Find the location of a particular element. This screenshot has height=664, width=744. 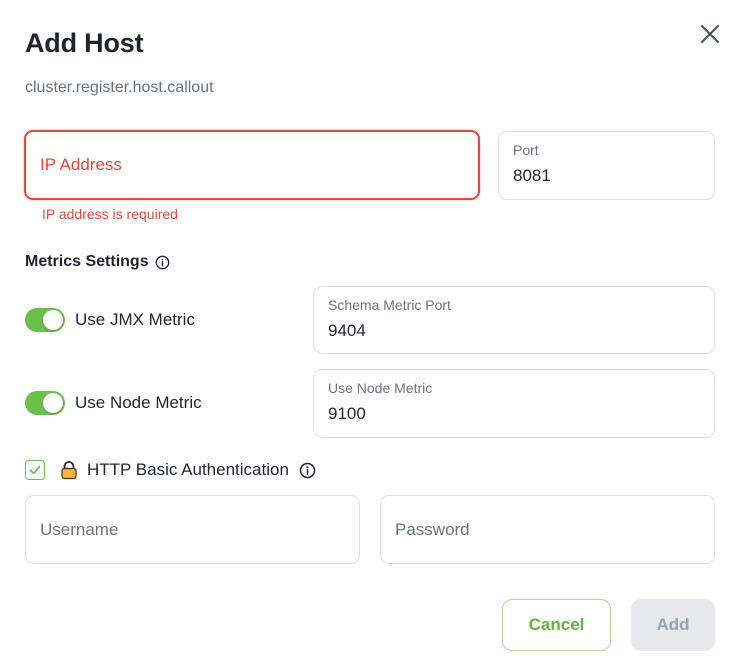

port-label: Port is located at coordinates (526, 150).